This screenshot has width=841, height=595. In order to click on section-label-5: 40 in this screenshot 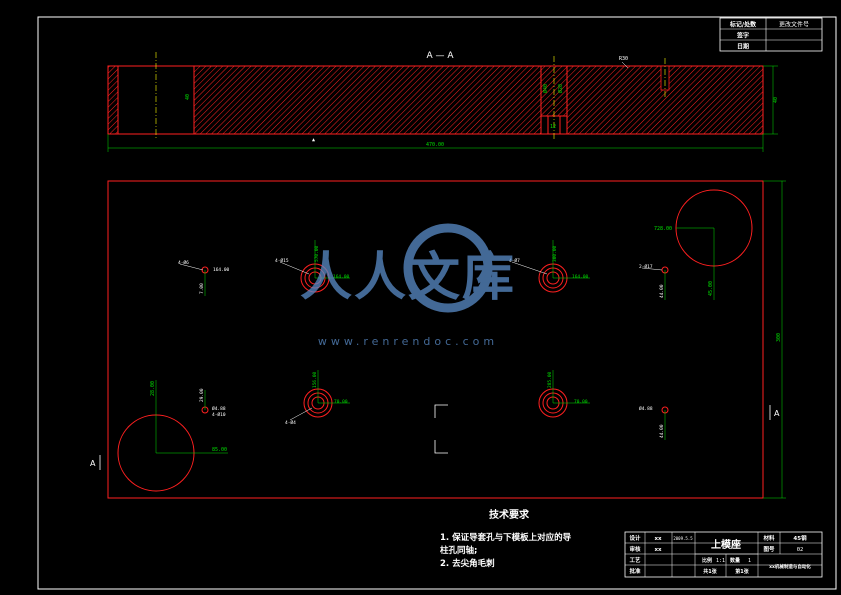, I will do `click(188, 97)`.